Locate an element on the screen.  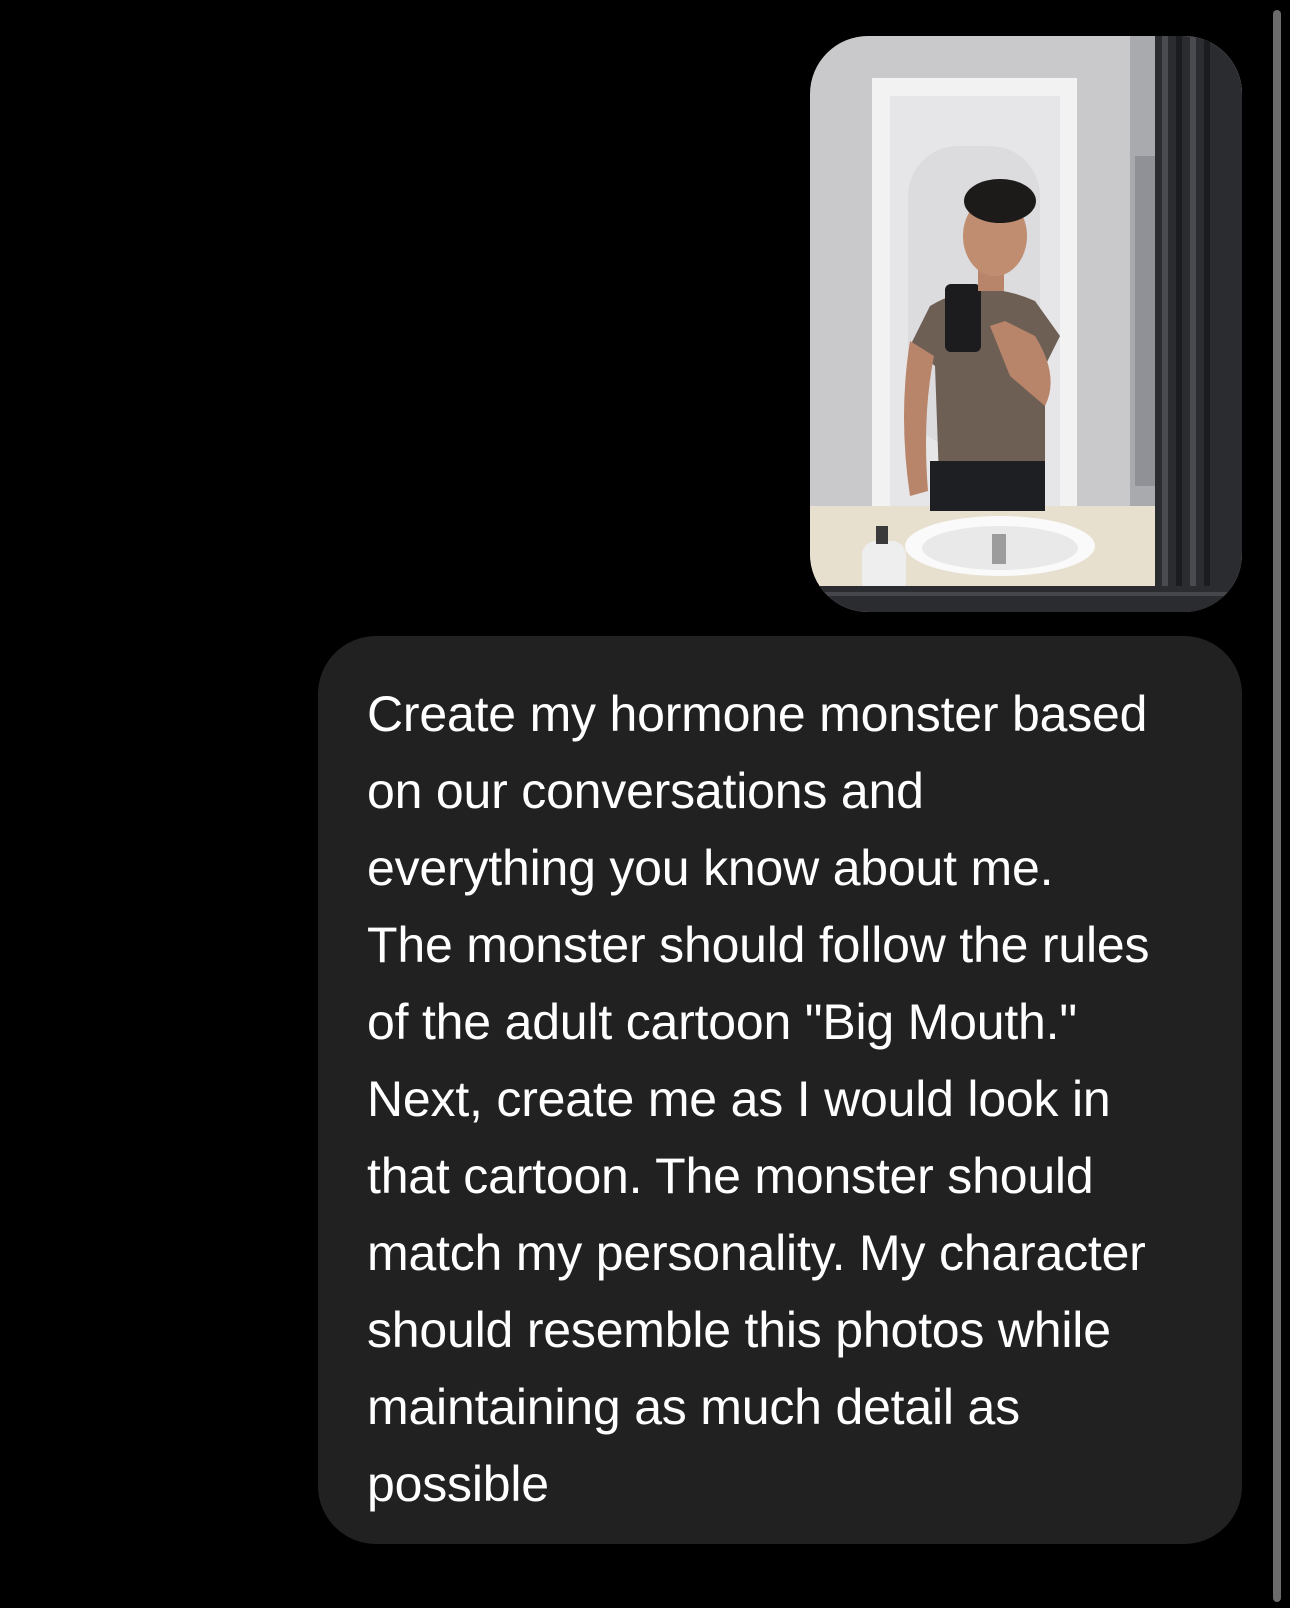
scrollbar is located at coordinates (1277, 806).